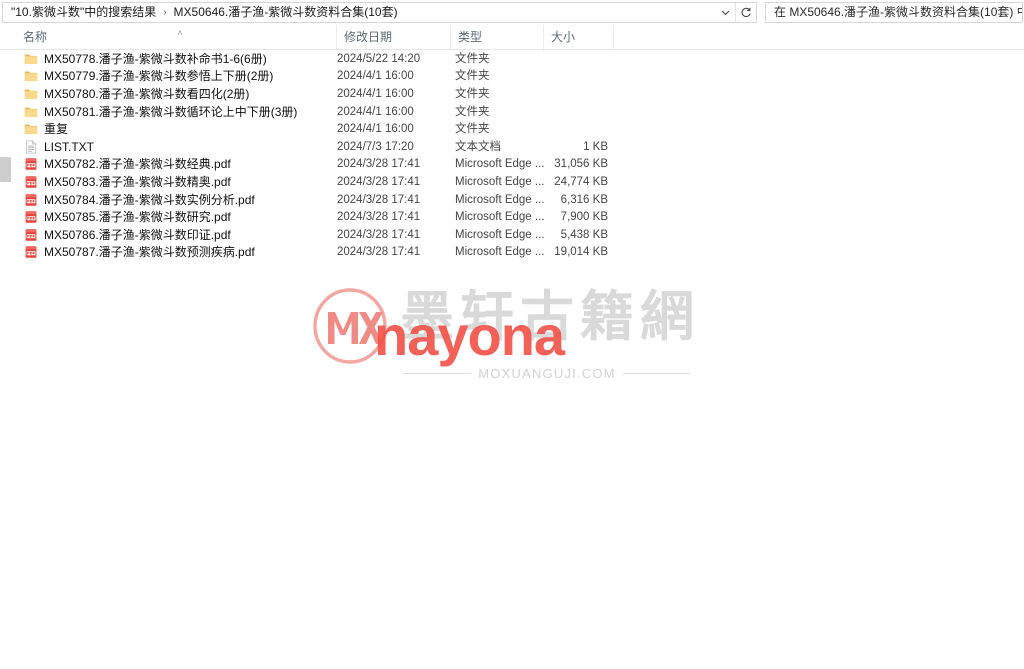 This screenshot has width=1024, height=669. I want to click on column-header-row: 名称 ˄ 修改日期 类型 大小, so click(512, 37).